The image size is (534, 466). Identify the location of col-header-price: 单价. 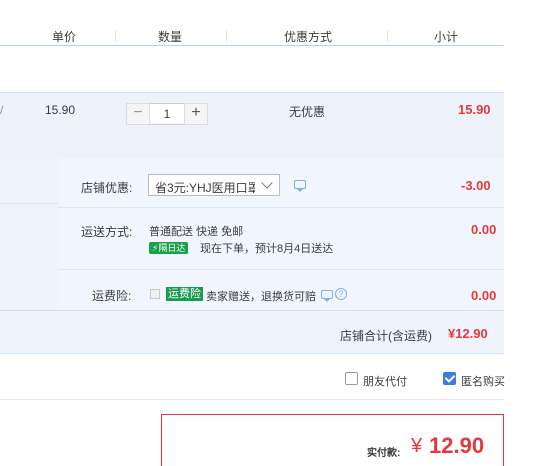
(64, 37).